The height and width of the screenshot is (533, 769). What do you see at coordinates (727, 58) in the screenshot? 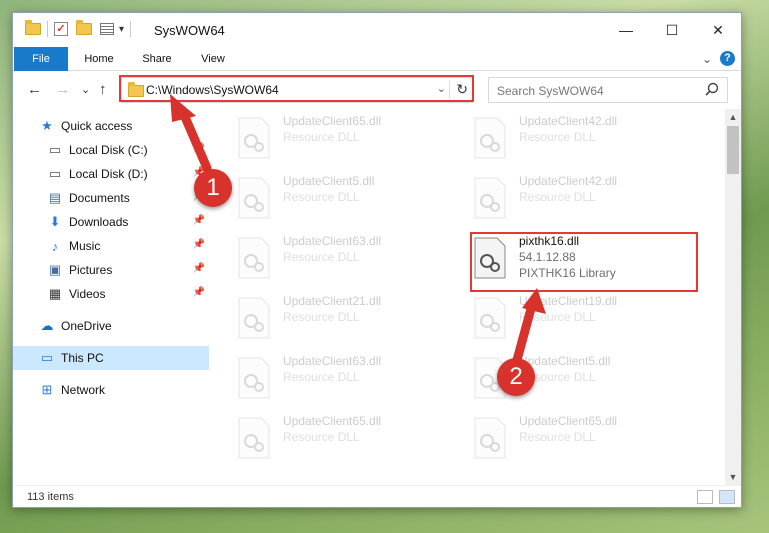
I see `help-icon: ?` at bounding box center [727, 58].